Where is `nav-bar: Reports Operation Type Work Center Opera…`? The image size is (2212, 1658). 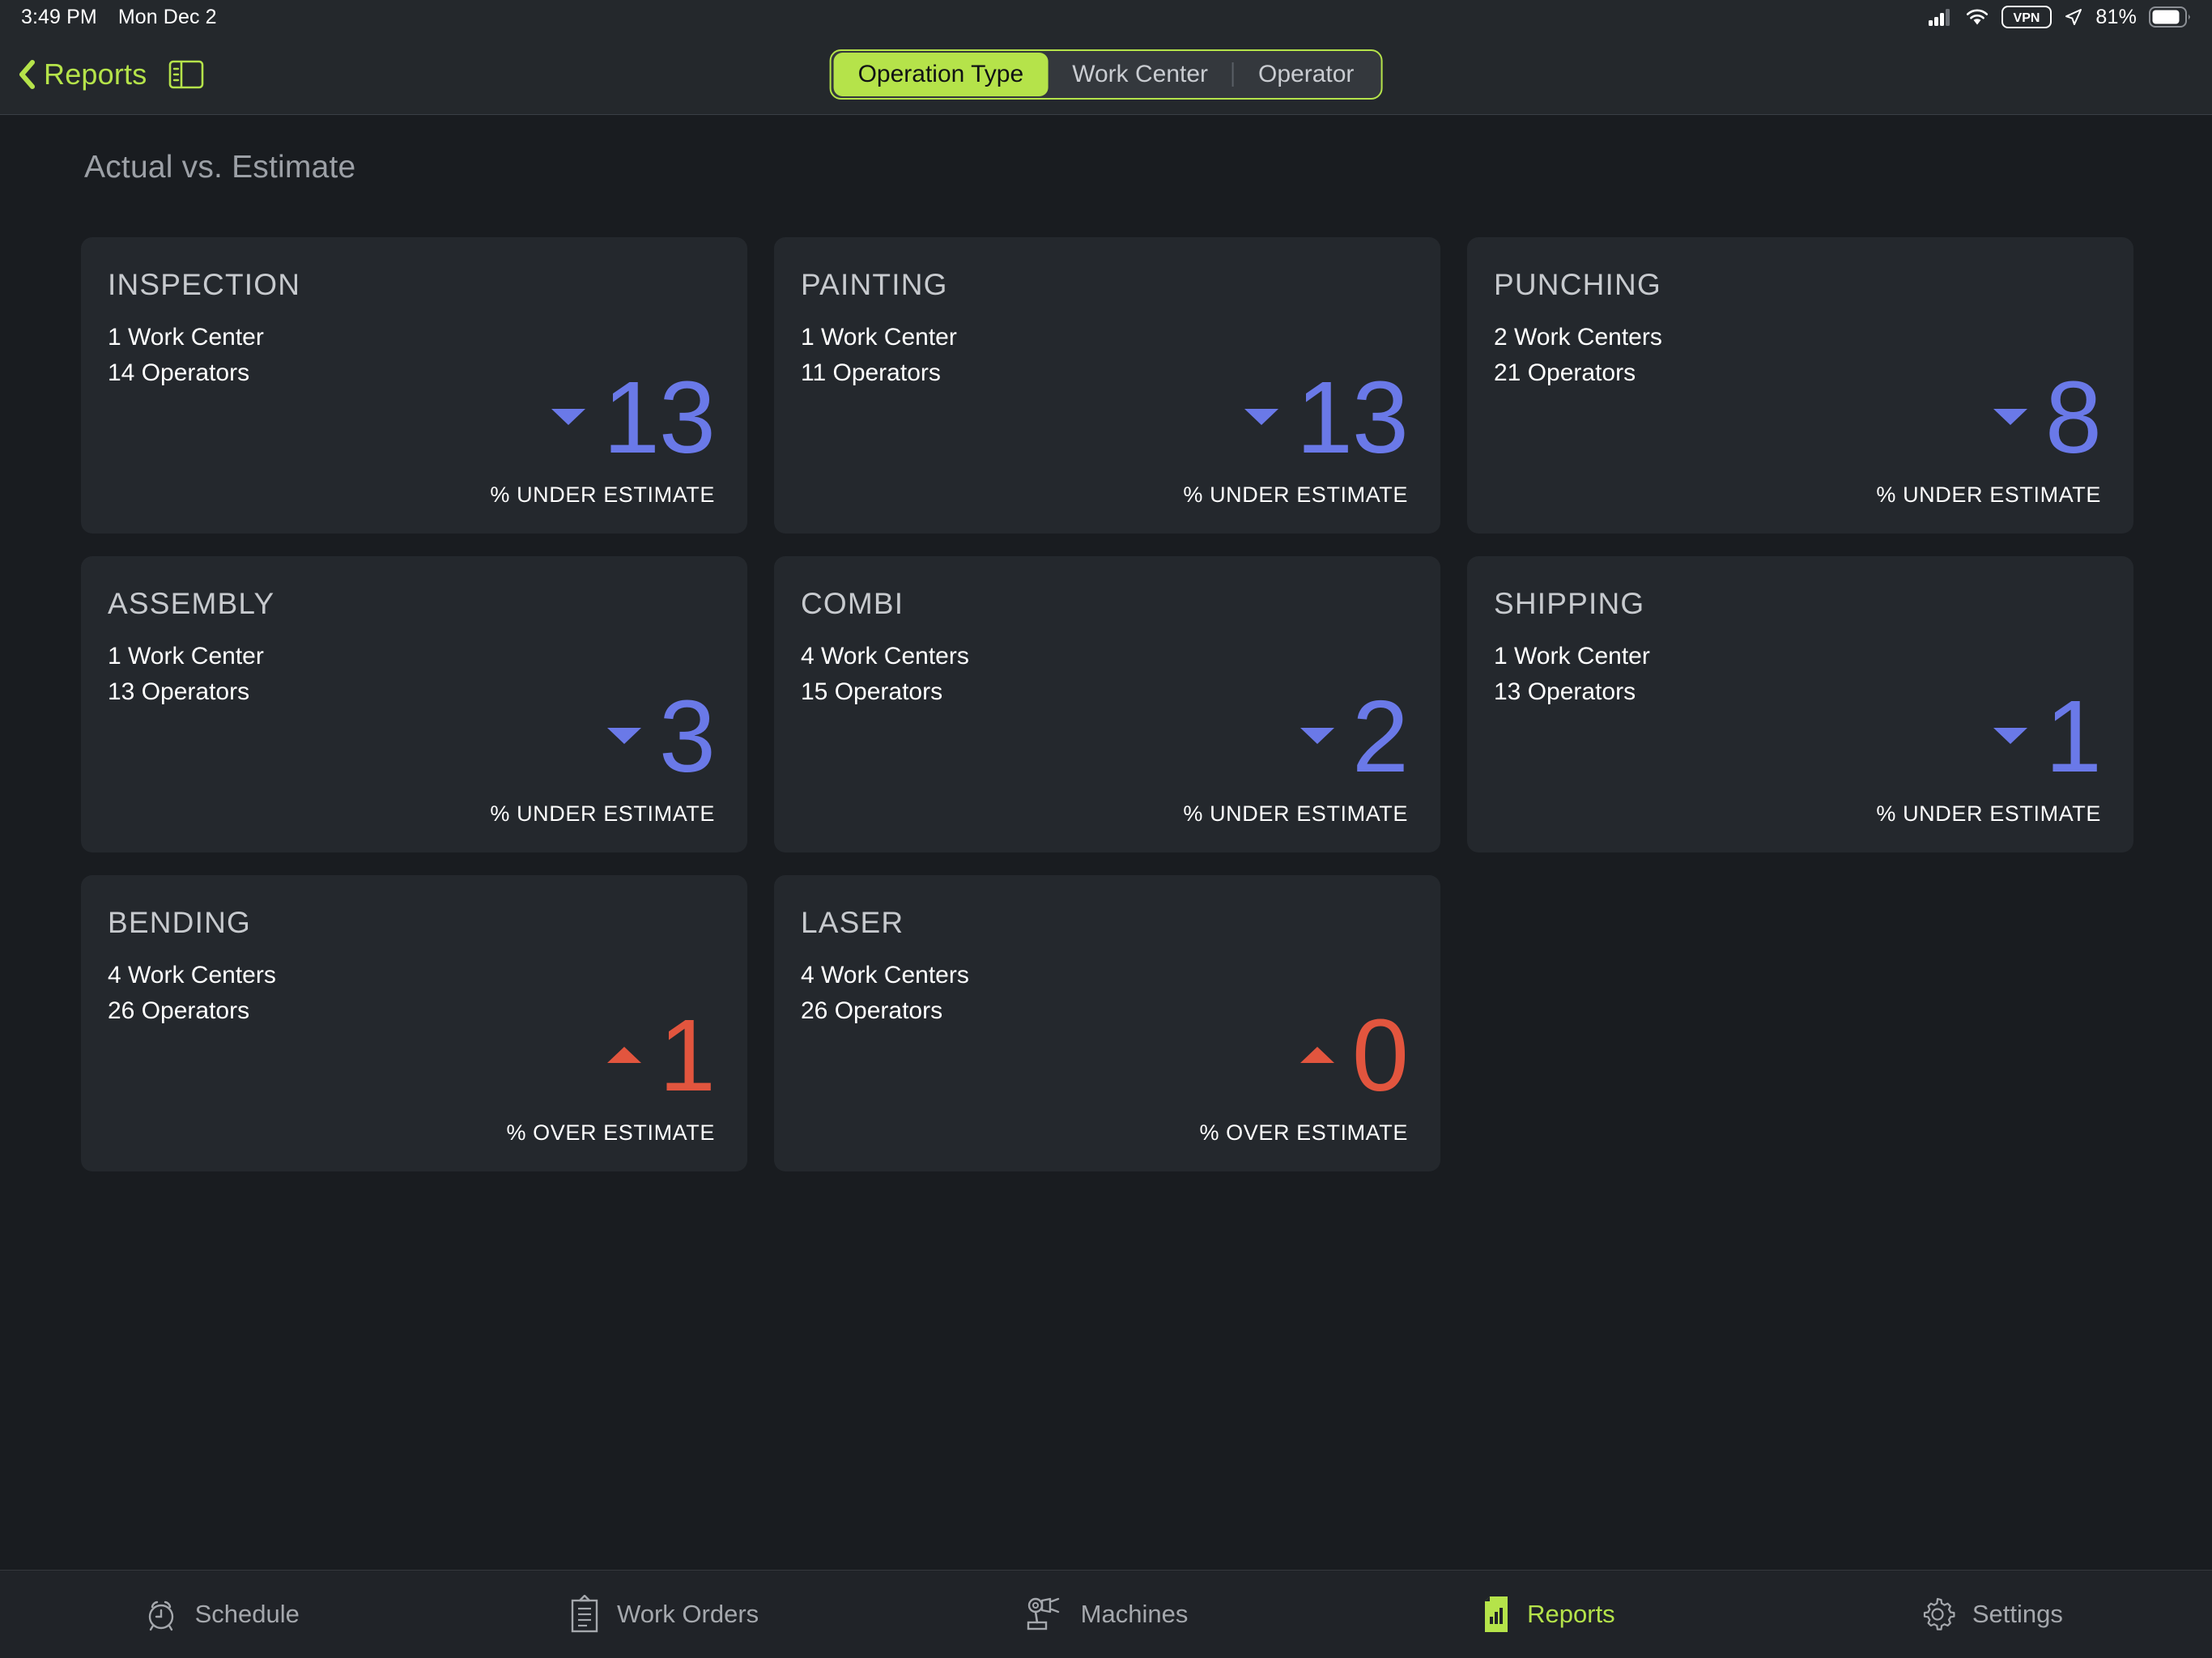
nav-bar: Reports Operation Type Work Center Opera… is located at coordinates (1106, 74).